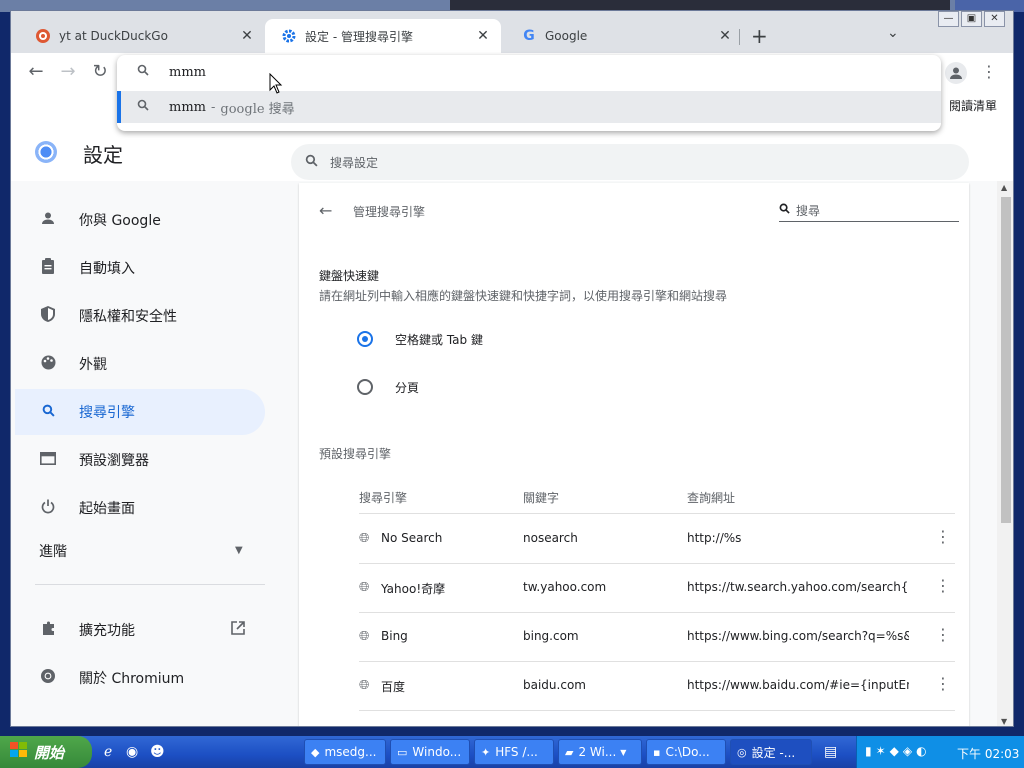  I want to click on sidebar-item-privacy: 隱私權和安全性, so click(140, 316).